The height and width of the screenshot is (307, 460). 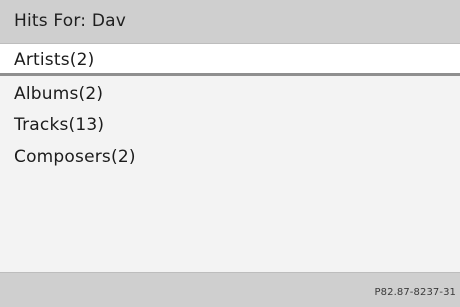 What do you see at coordinates (230, 93) in the screenshot?
I see `list-item-albums: Albums(2)` at bounding box center [230, 93].